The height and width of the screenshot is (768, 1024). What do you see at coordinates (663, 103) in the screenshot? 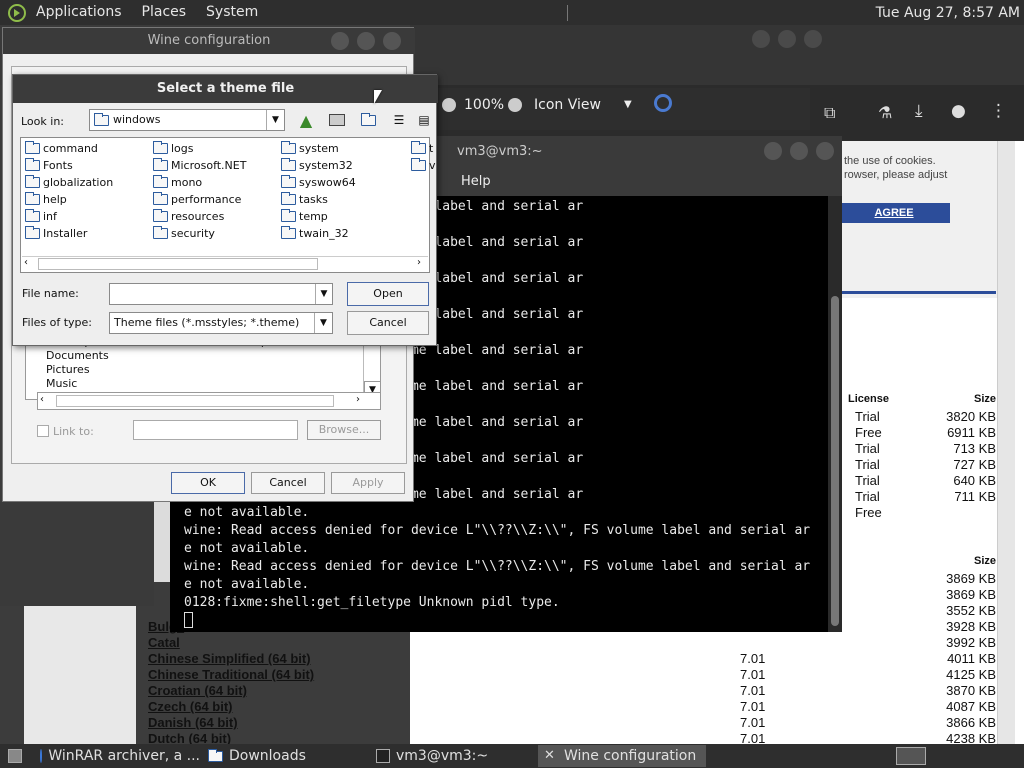
I see `search-icon` at bounding box center [663, 103].